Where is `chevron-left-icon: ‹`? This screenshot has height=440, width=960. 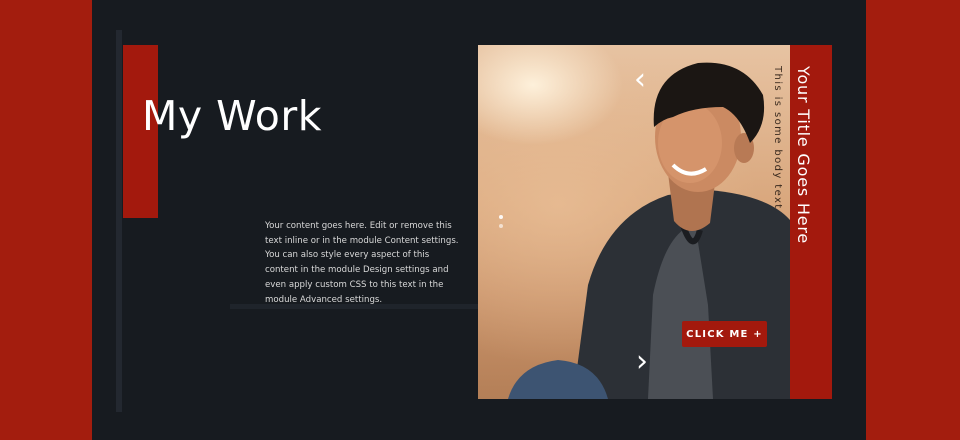
chevron-left-icon: ‹ is located at coordinates (640, 80).